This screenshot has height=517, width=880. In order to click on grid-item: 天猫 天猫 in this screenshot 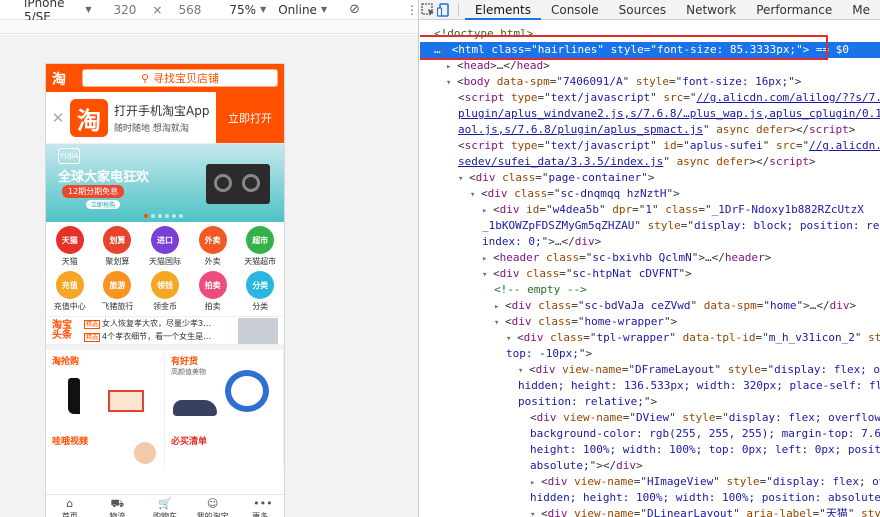, I will do `click(70, 246)`.